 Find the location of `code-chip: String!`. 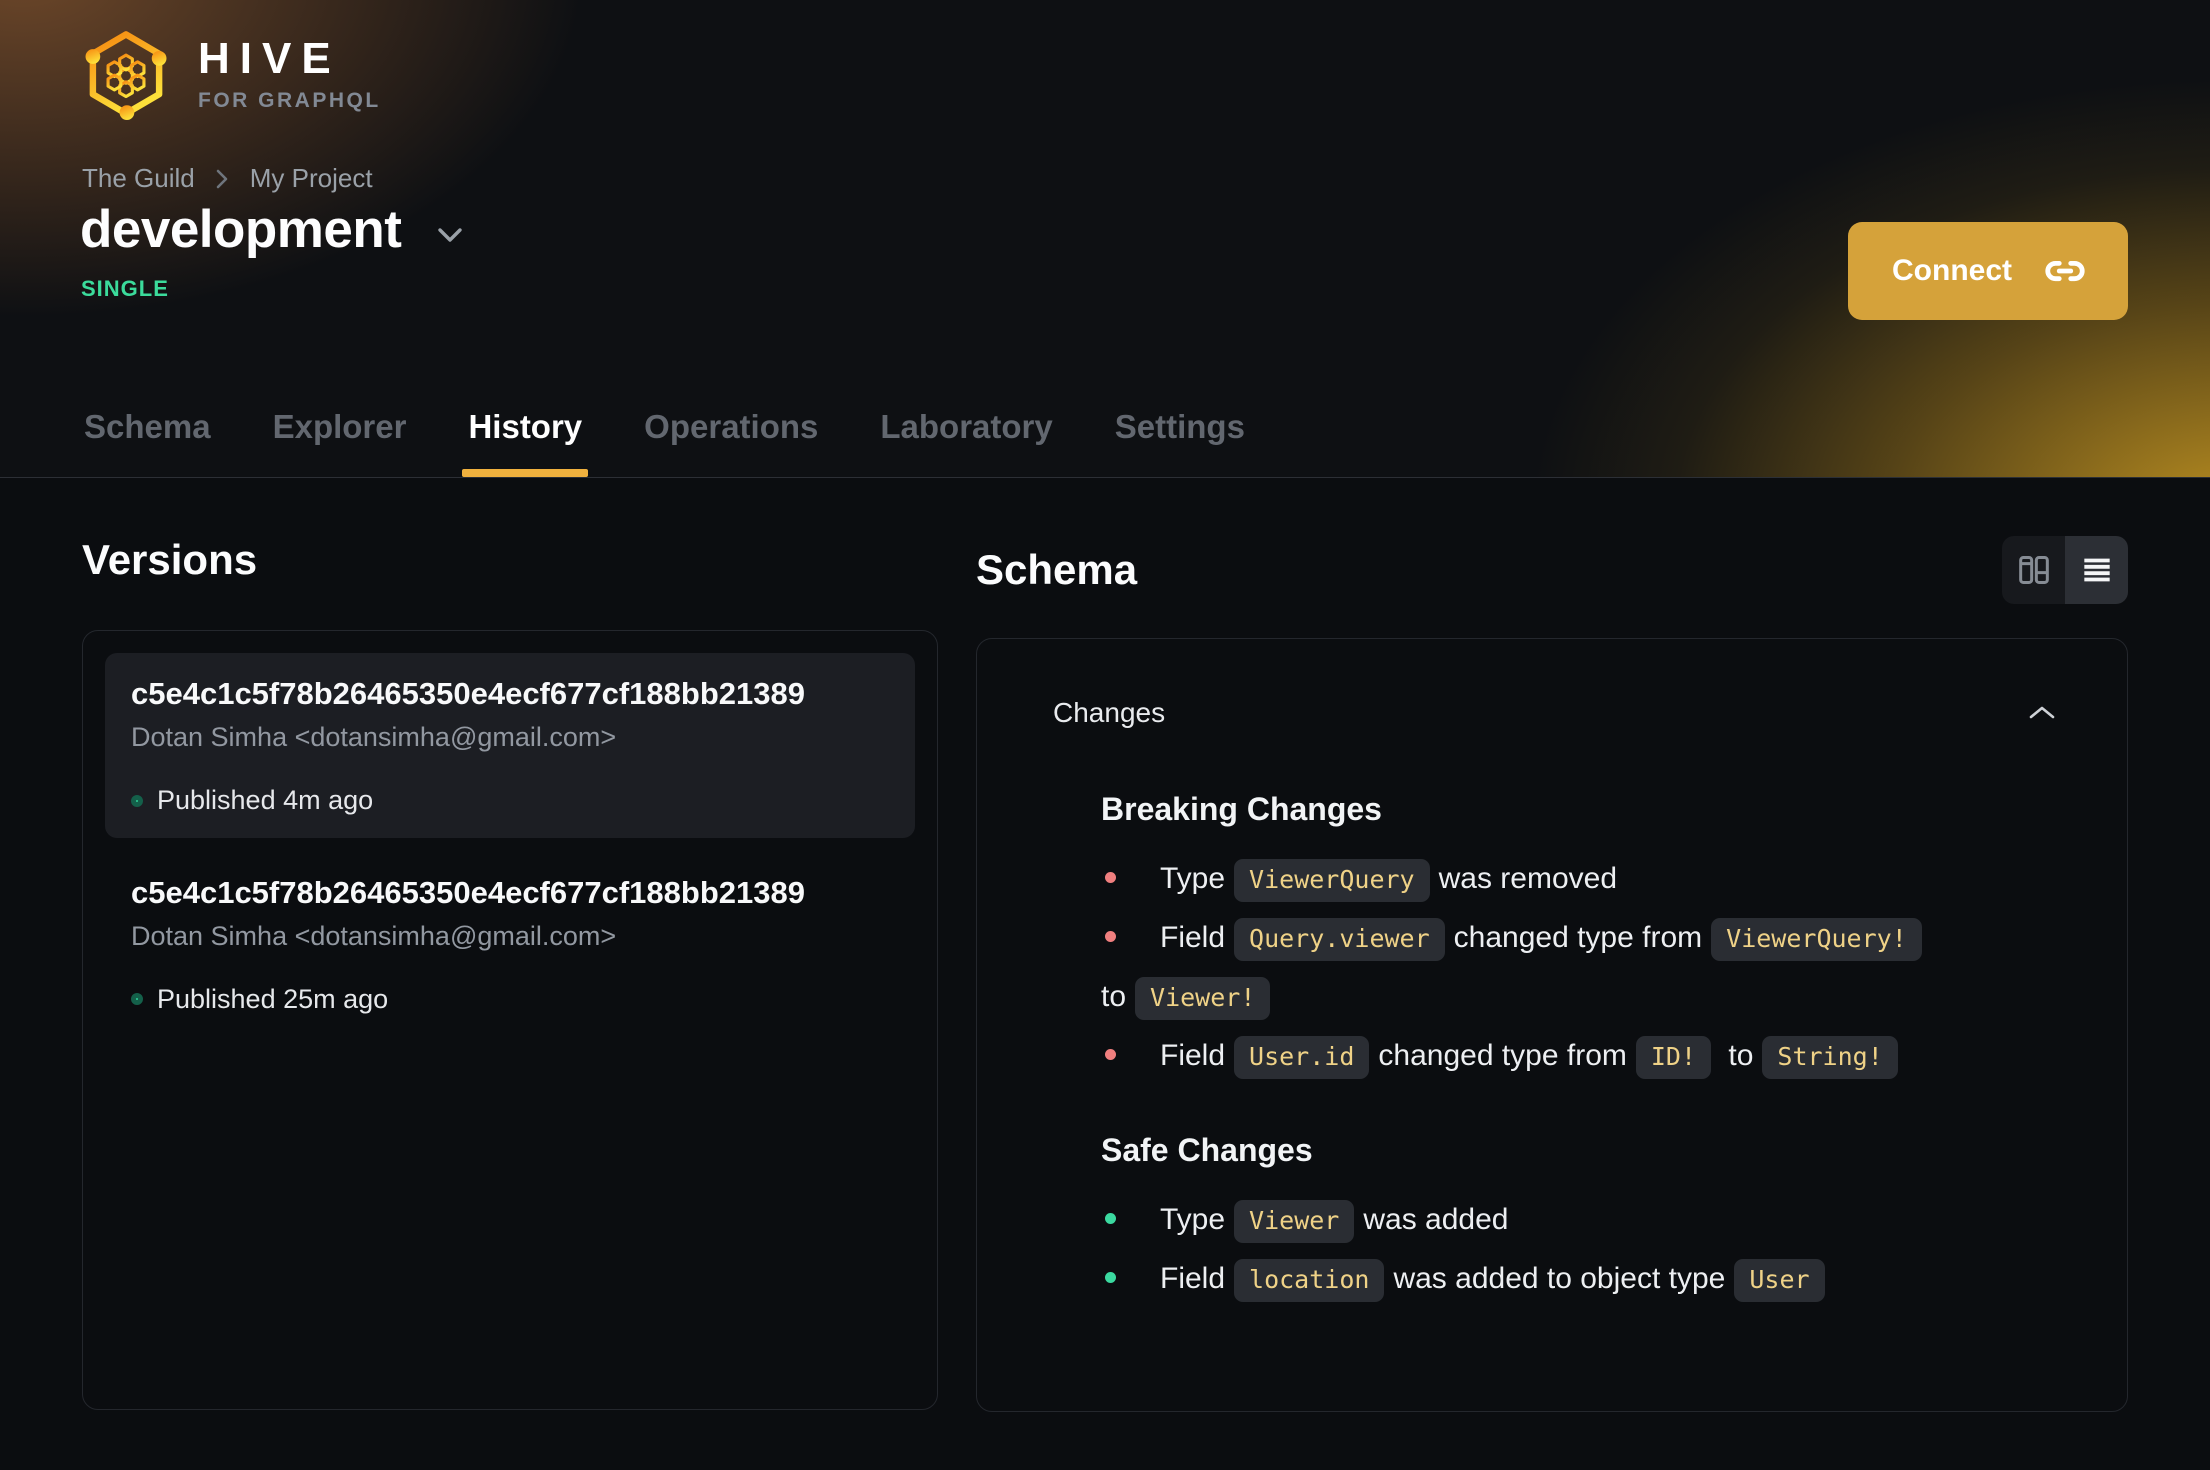

code-chip: String! is located at coordinates (1830, 1057).